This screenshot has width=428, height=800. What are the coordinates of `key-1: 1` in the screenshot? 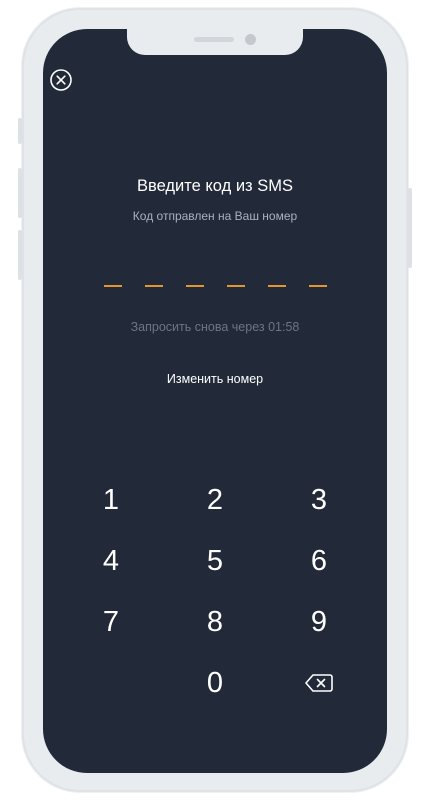 It's located at (111, 500).